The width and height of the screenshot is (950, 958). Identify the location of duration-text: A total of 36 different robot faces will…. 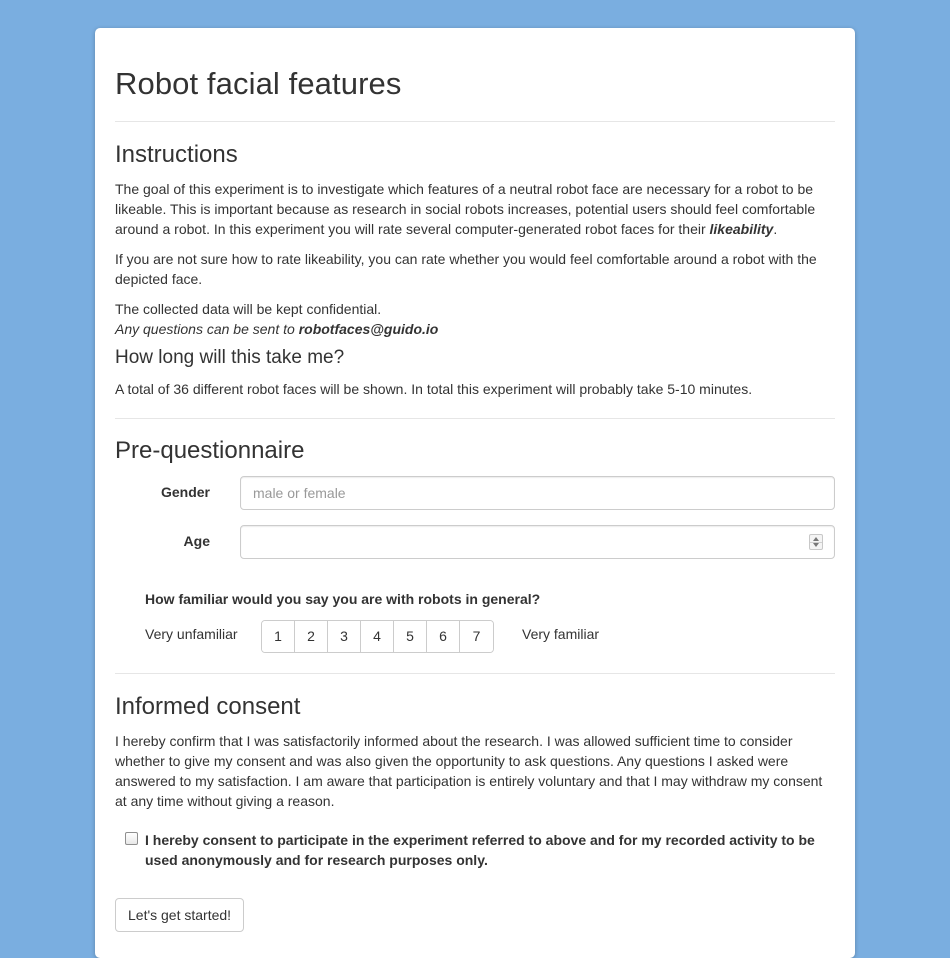
(434, 389).